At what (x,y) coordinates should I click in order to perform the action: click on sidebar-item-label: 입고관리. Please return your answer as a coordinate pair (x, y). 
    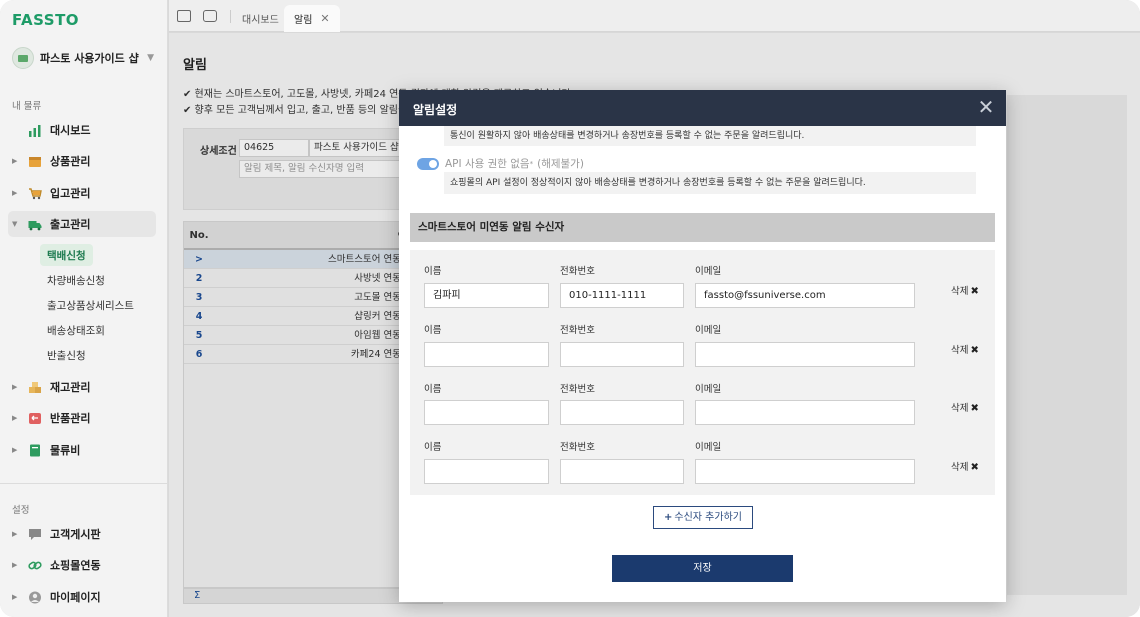
    Looking at the image, I should click on (70, 193).